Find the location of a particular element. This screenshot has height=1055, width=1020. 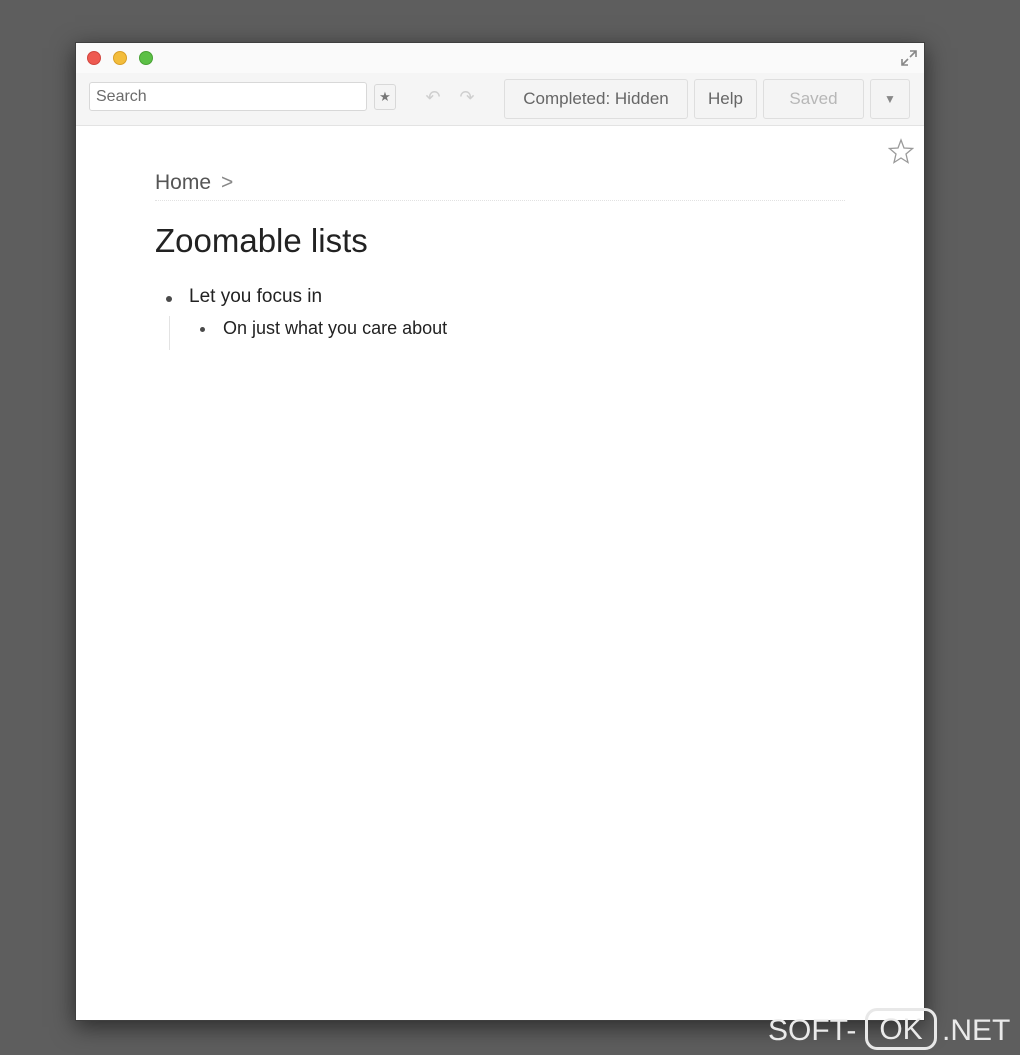

completed-toggle-button: Completed: Hidden is located at coordinates (596, 99).